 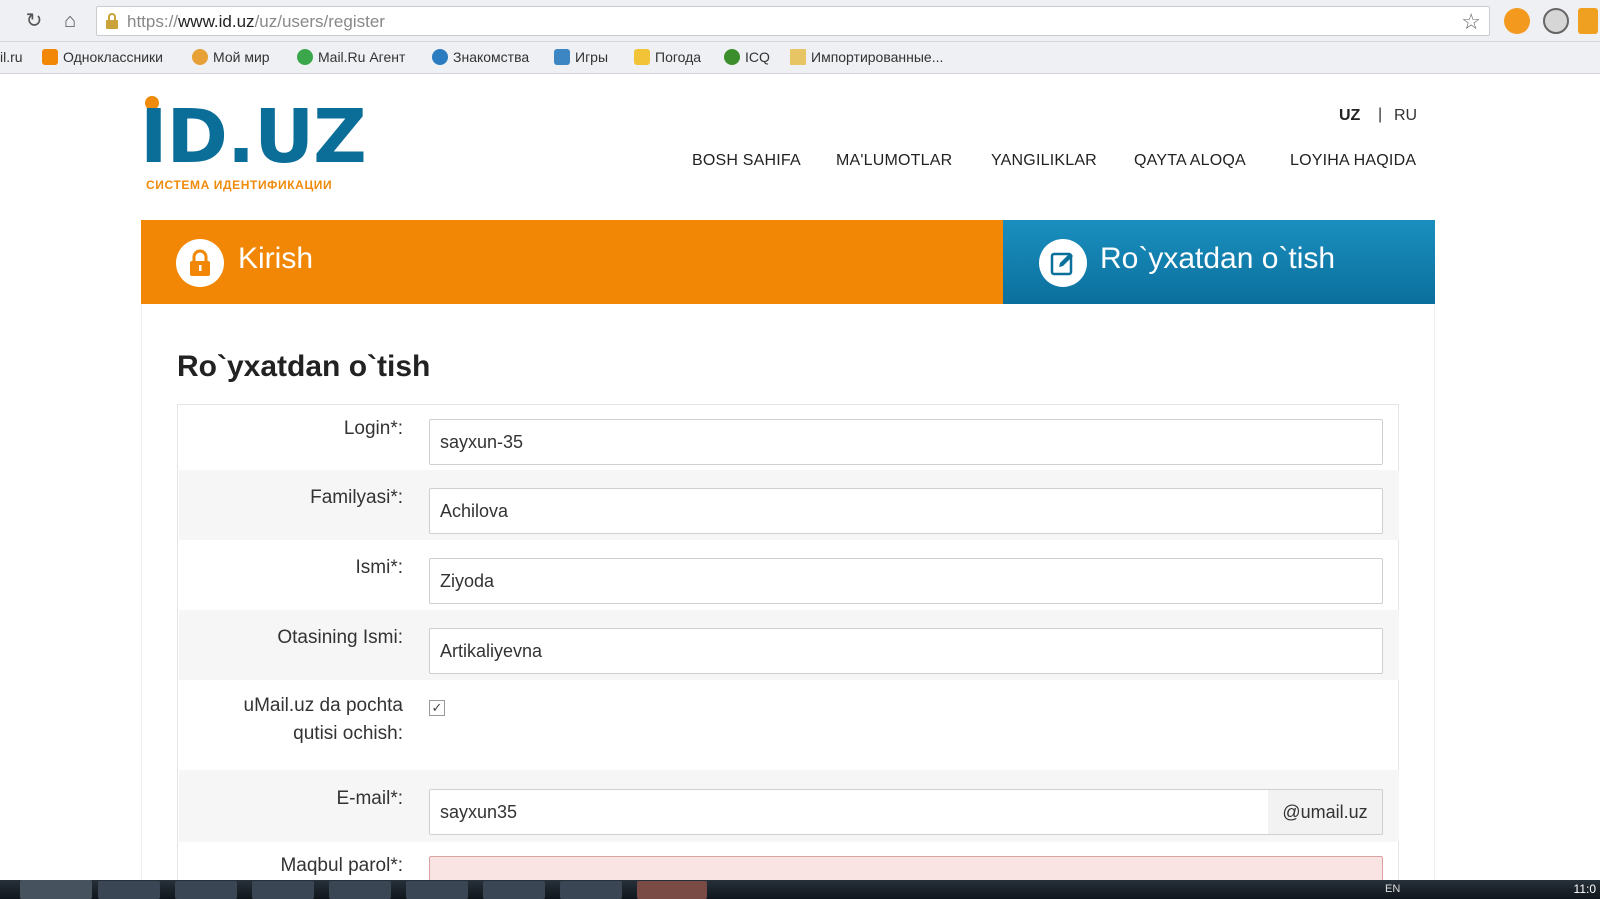 I want to click on bookmark-star-icon: ☆, so click(x=1471, y=22).